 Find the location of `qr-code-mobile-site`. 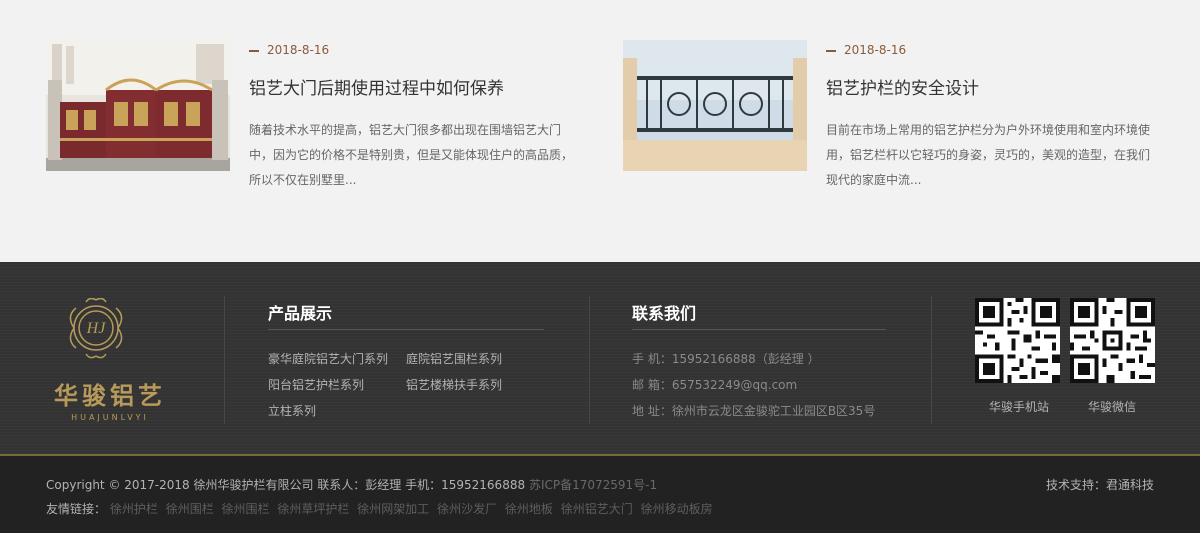

qr-code-mobile-site is located at coordinates (1017, 340).